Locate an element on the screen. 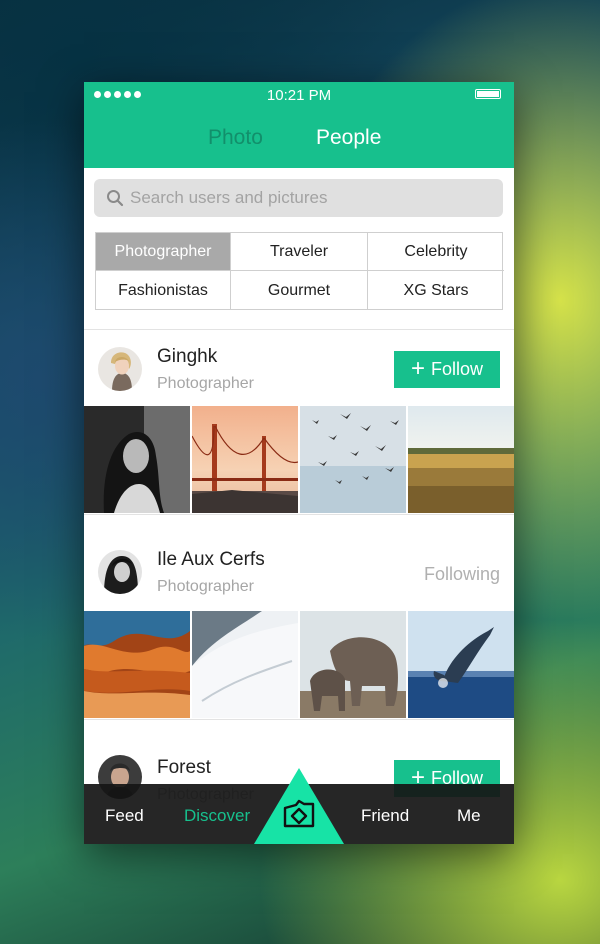 The width and height of the screenshot is (600, 944). photo-portrait-bw is located at coordinates (137, 459).